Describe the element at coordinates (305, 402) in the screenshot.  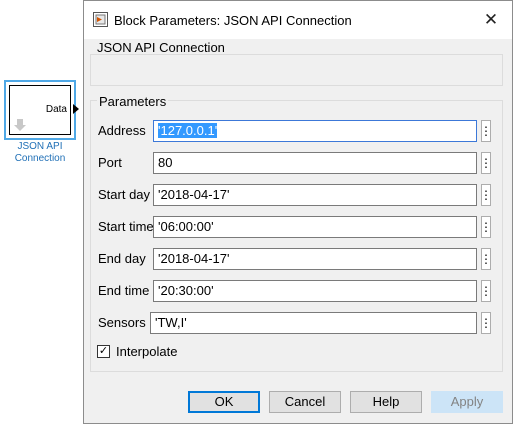
I see `cancel-button: Cancel` at that location.